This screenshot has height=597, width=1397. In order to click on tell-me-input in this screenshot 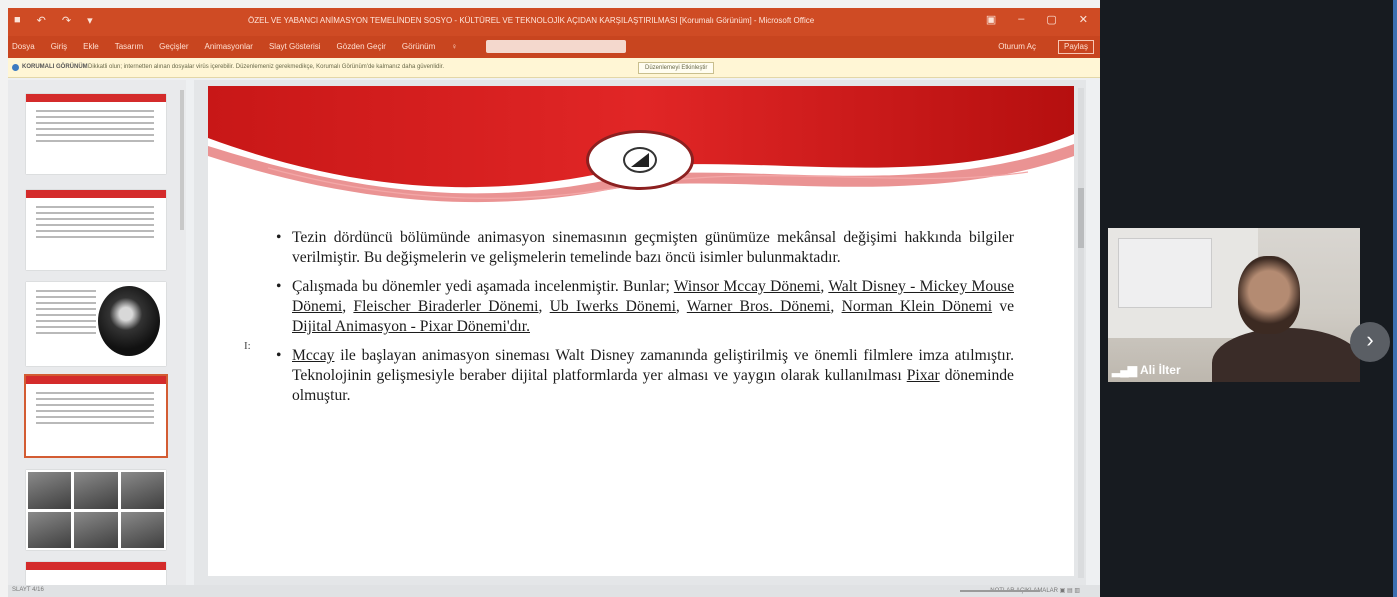, I will do `click(556, 46)`.